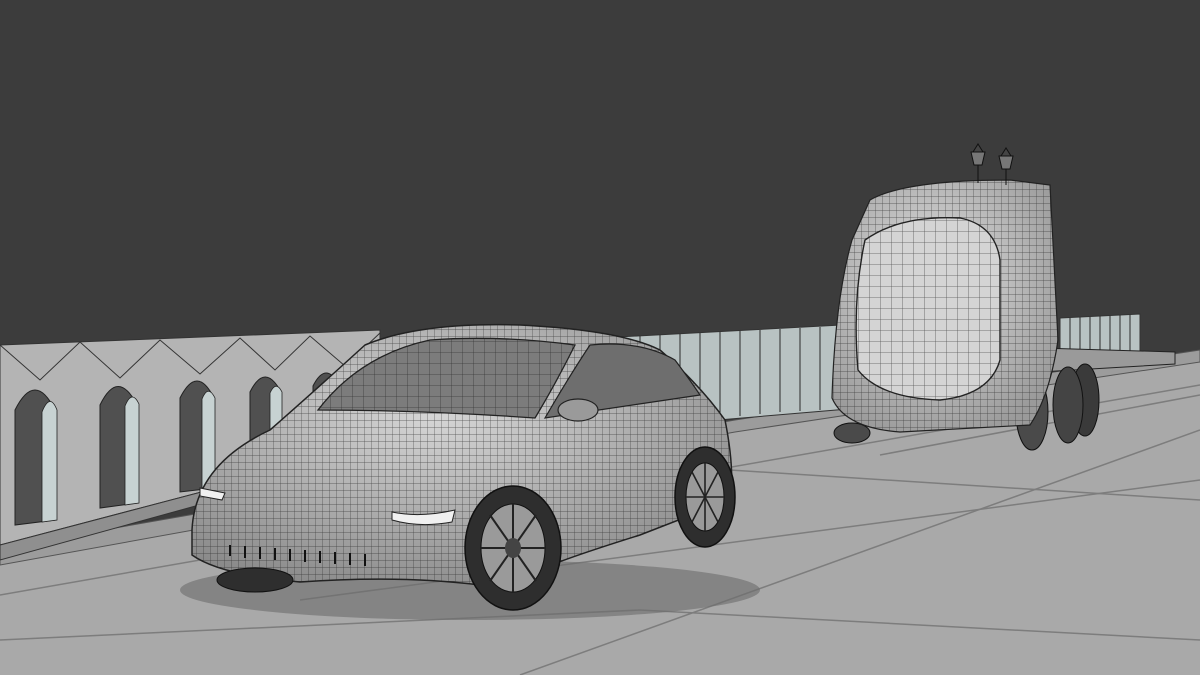  I want to click on car-wheel-left, so click(255, 580).